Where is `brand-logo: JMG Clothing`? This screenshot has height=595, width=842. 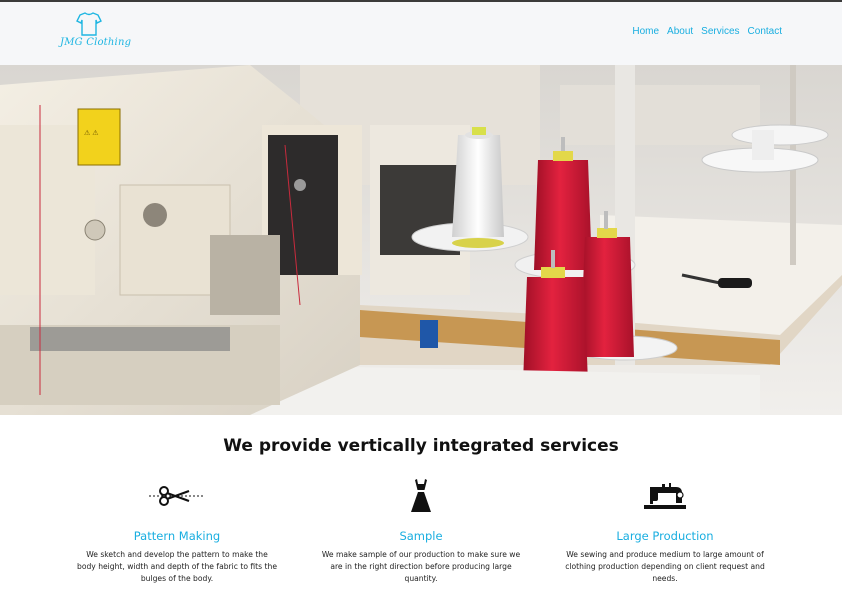 brand-logo: JMG Clothing is located at coordinates (94, 33).